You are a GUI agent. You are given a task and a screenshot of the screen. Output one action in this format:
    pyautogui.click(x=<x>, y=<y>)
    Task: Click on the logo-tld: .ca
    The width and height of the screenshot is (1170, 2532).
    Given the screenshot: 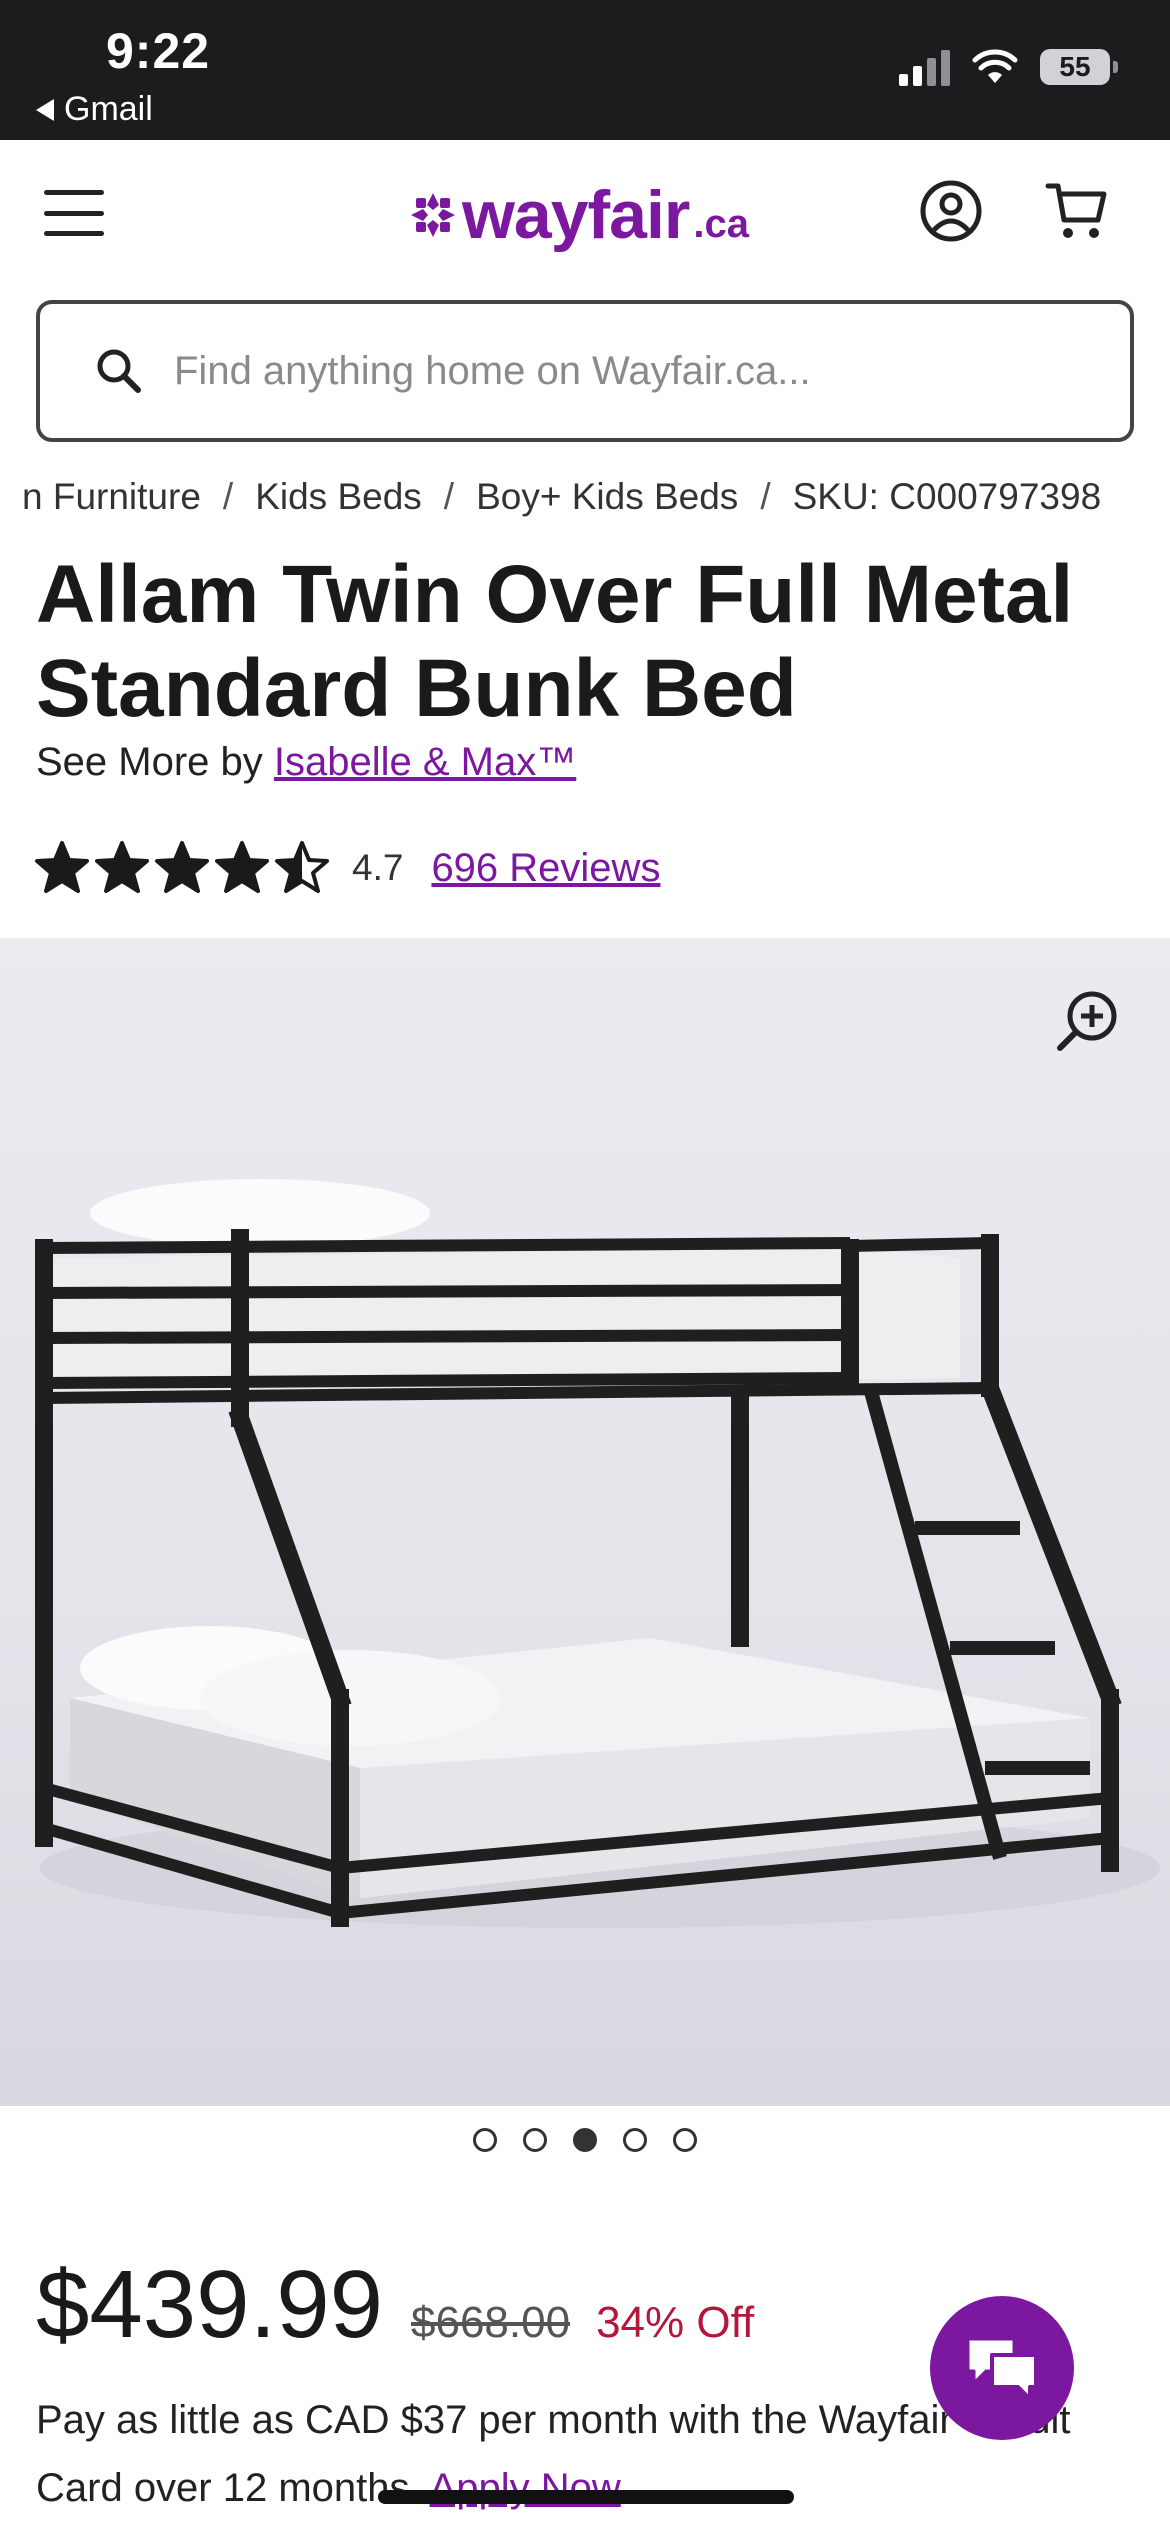 What is the action you would take?
    pyautogui.click(x=721, y=223)
    